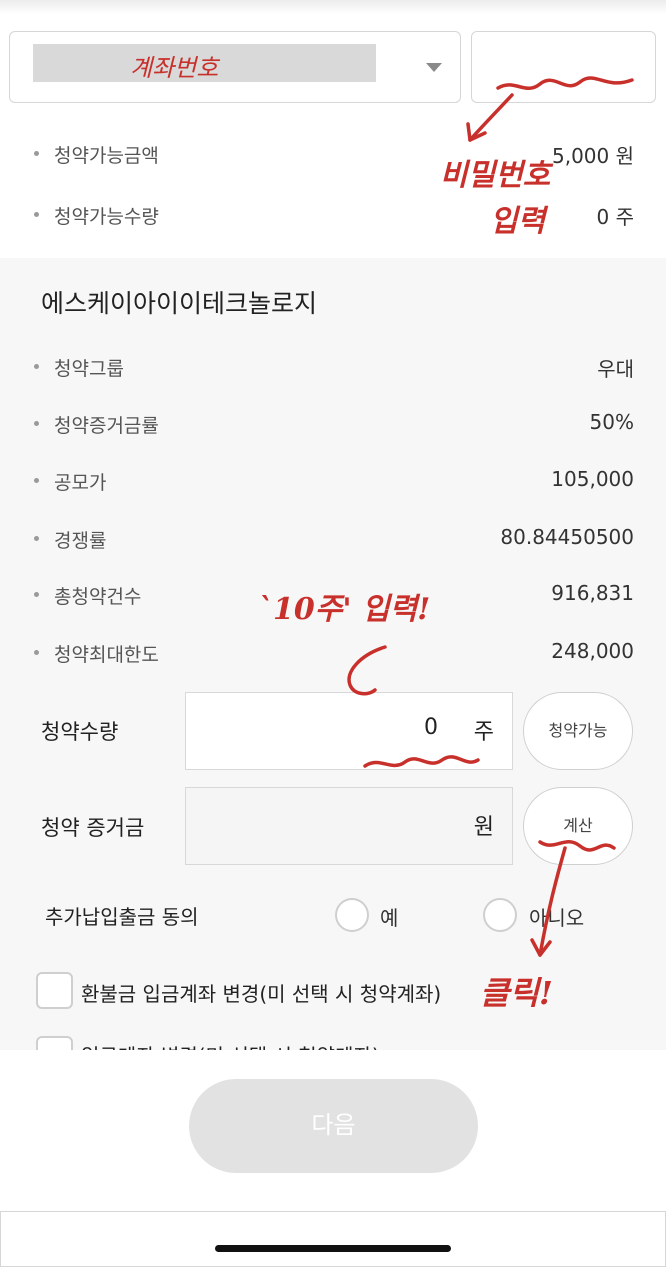  What do you see at coordinates (235, 67) in the screenshot?
I see `account-select: 계좌번호` at bounding box center [235, 67].